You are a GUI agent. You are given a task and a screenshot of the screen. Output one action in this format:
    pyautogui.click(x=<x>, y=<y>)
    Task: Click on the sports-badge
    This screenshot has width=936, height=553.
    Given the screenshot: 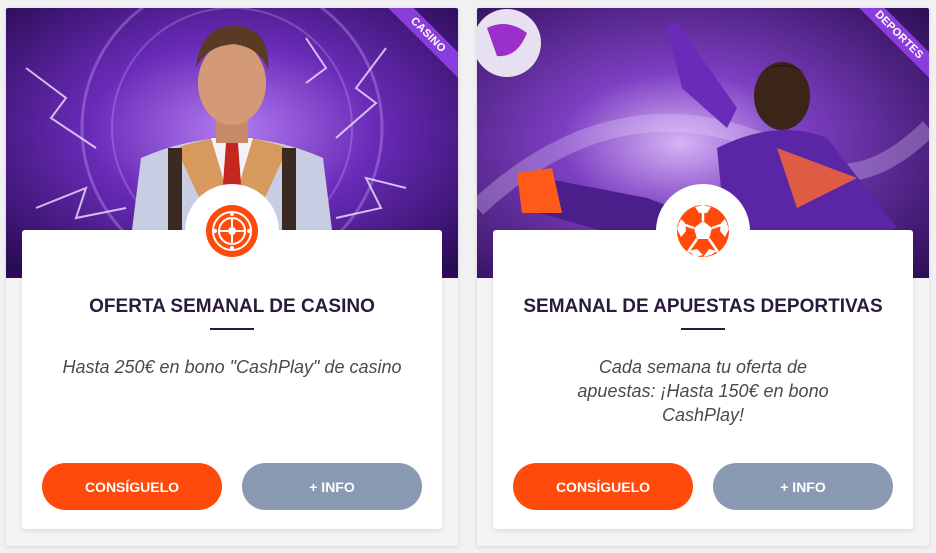 What is the action you would take?
    pyautogui.click(x=703, y=231)
    